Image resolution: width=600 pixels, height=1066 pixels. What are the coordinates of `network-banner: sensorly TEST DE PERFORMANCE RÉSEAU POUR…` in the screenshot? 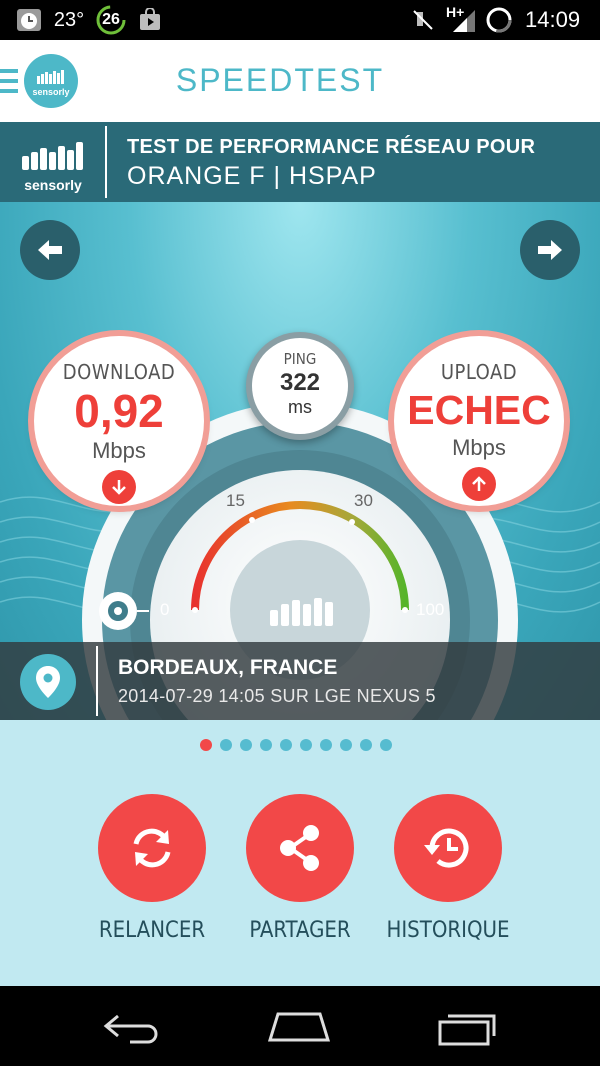 It's located at (300, 162).